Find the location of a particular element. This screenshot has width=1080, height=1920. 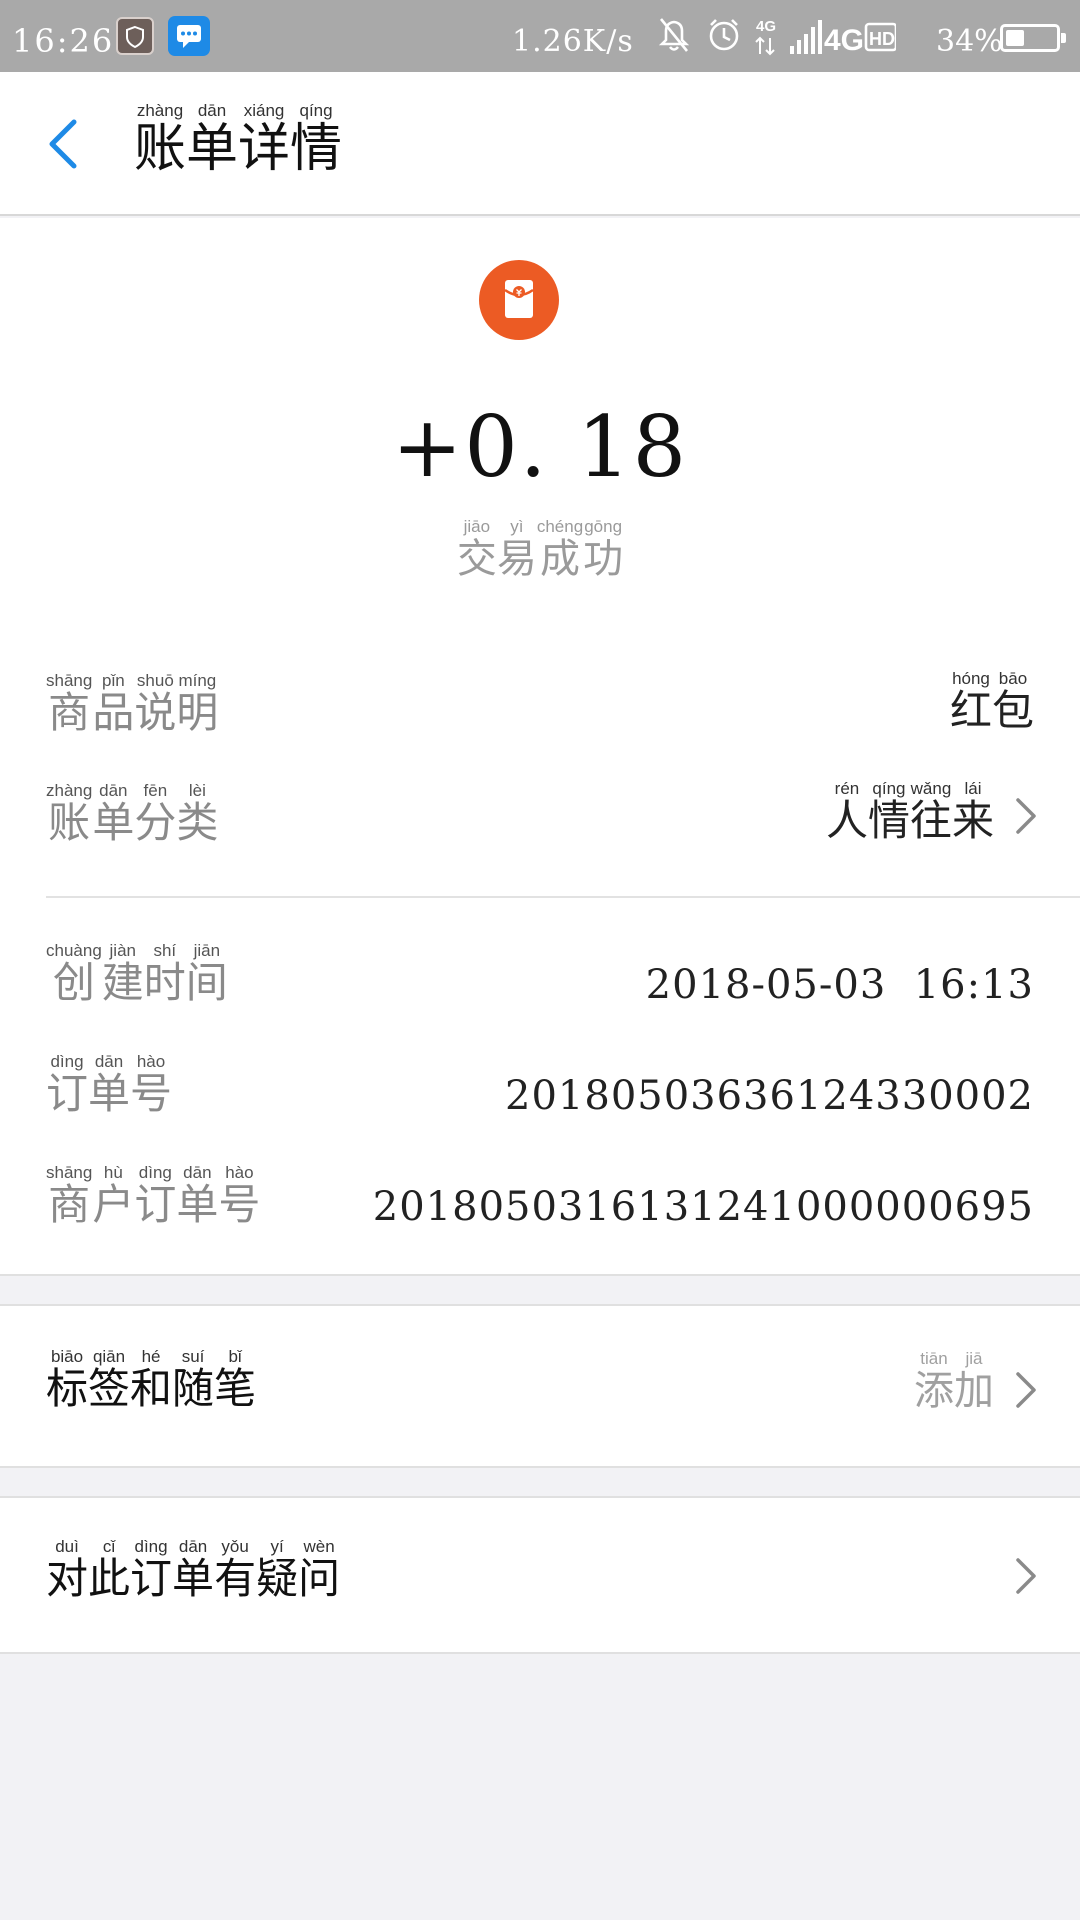

order-number-value: 20180503636124330002 is located at coordinates (769, 1096).